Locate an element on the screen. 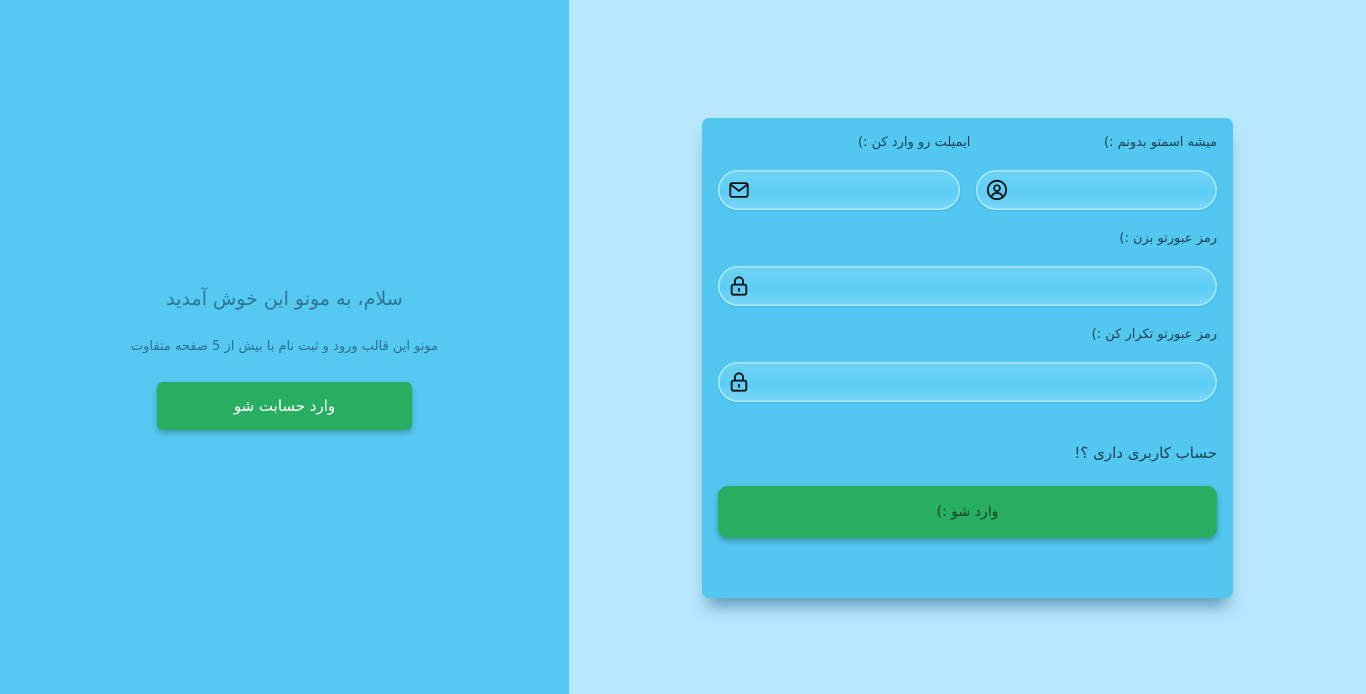 The image size is (1366, 694). password-field is located at coordinates (967, 286).